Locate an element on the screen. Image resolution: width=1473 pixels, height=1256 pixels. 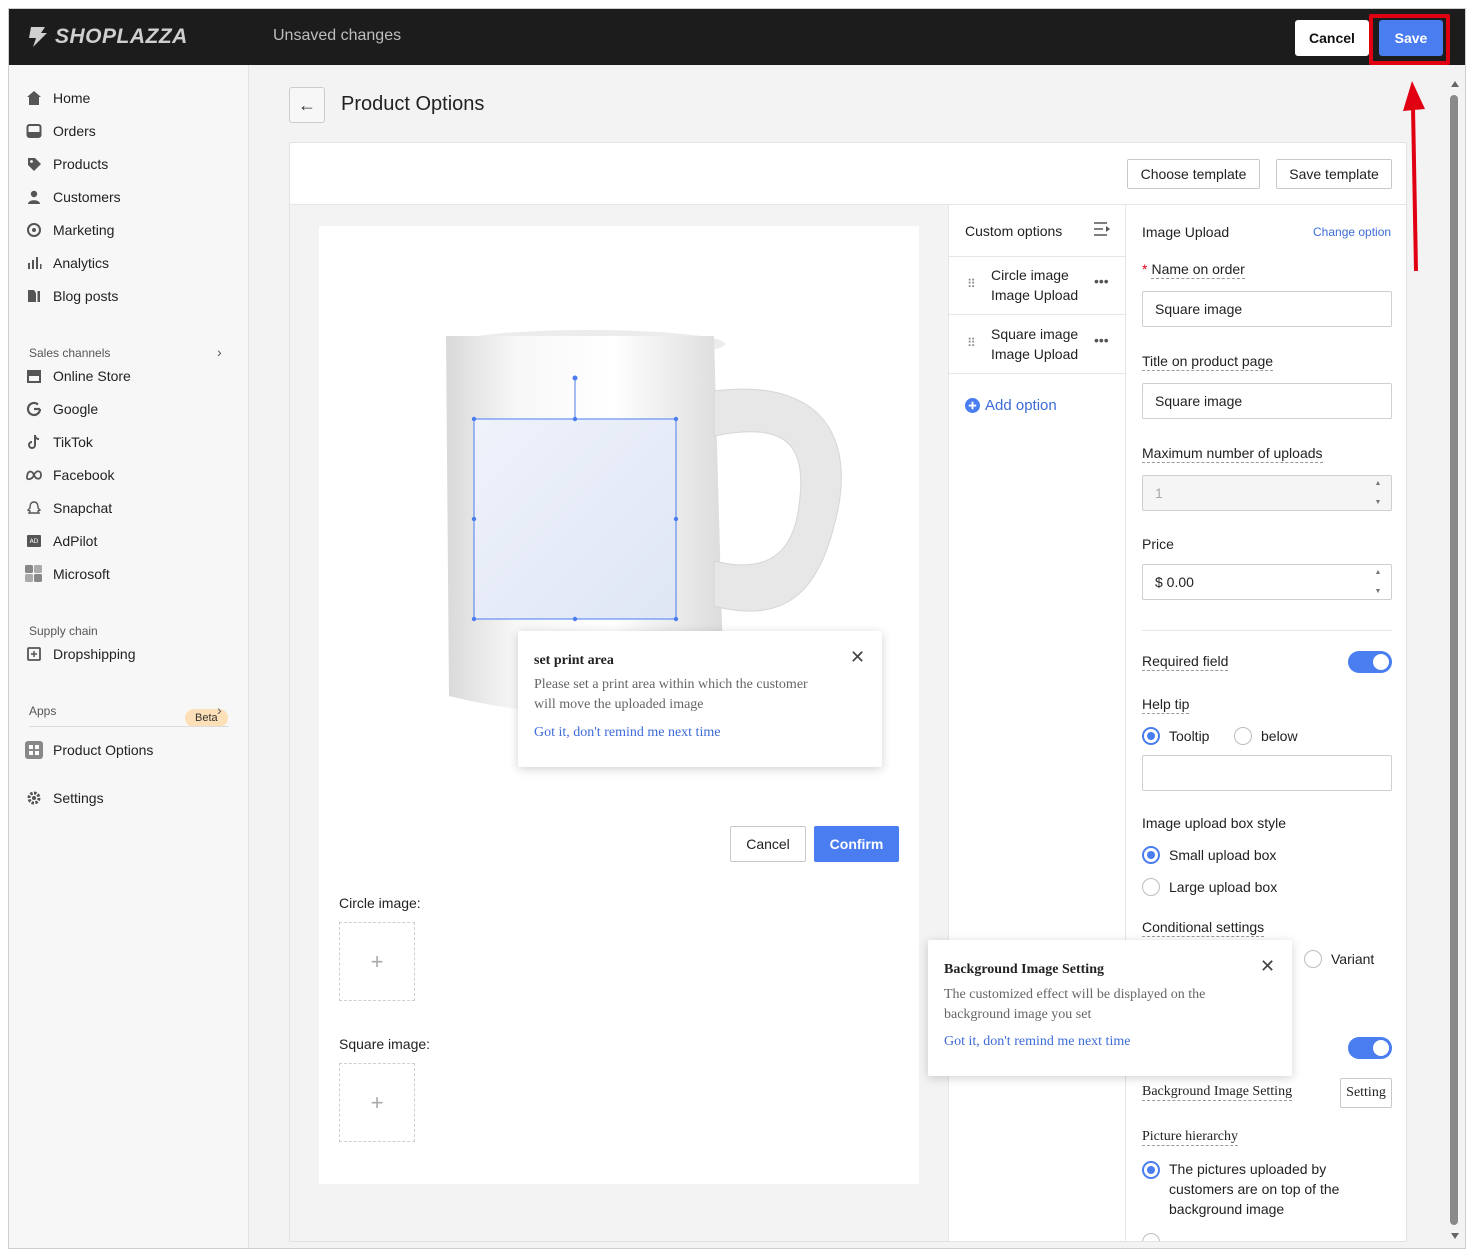
popover-title: Background Image Setting is located at coordinates (1024, 969).